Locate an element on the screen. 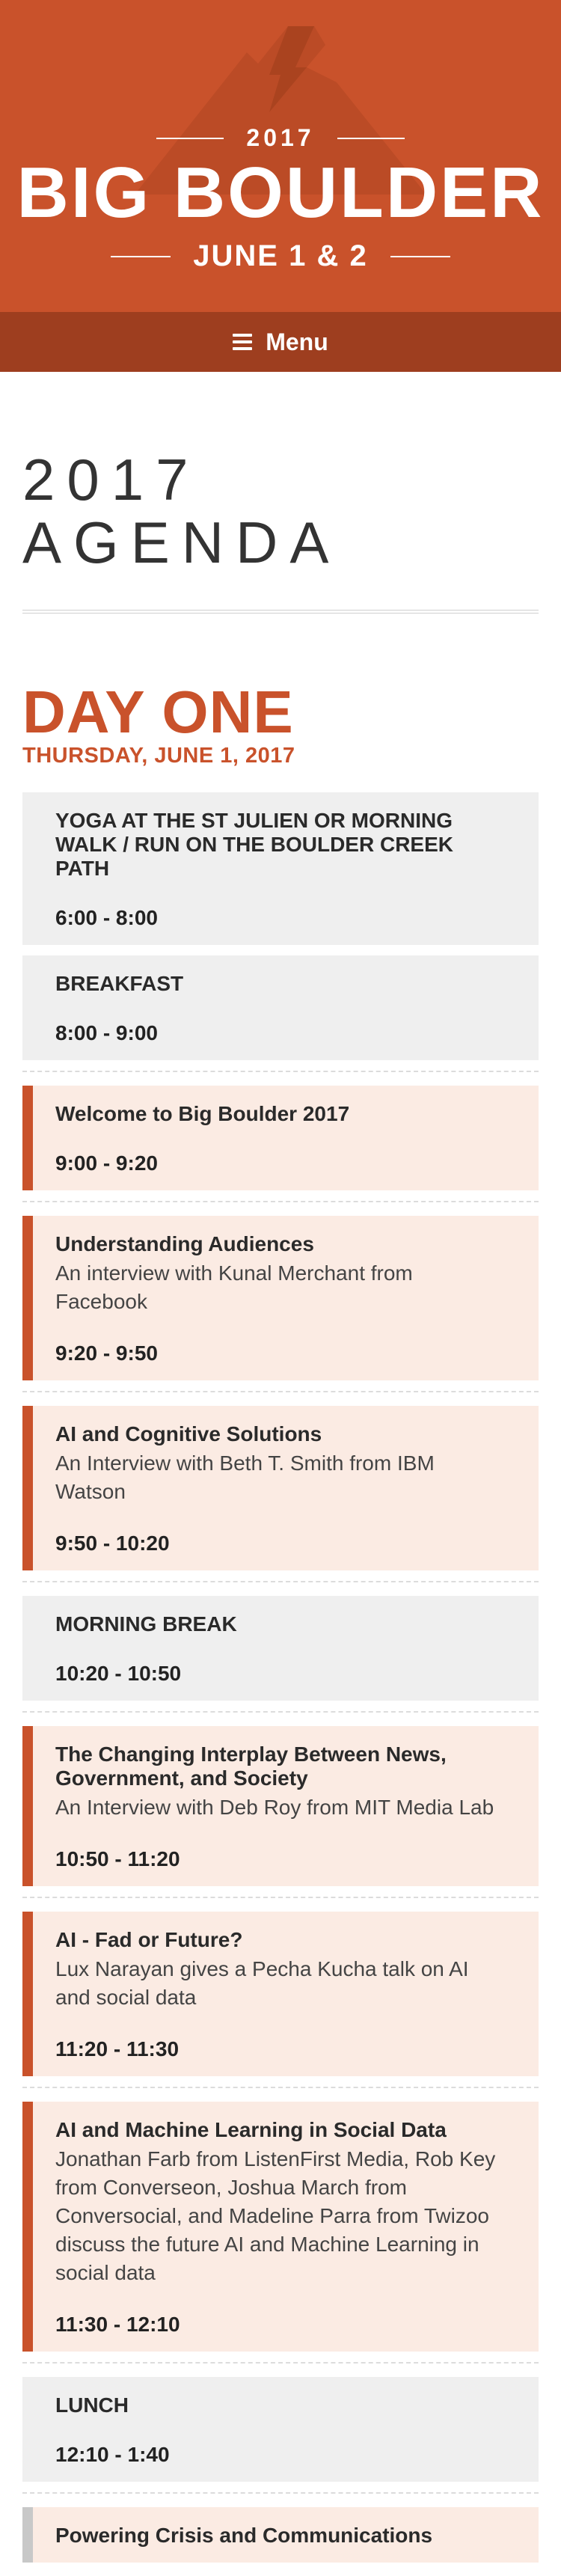 The height and width of the screenshot is (2576, 561). agenda-item: BREAKFAST 8:00 - 9:00 is located at coordinates (280, 1008).